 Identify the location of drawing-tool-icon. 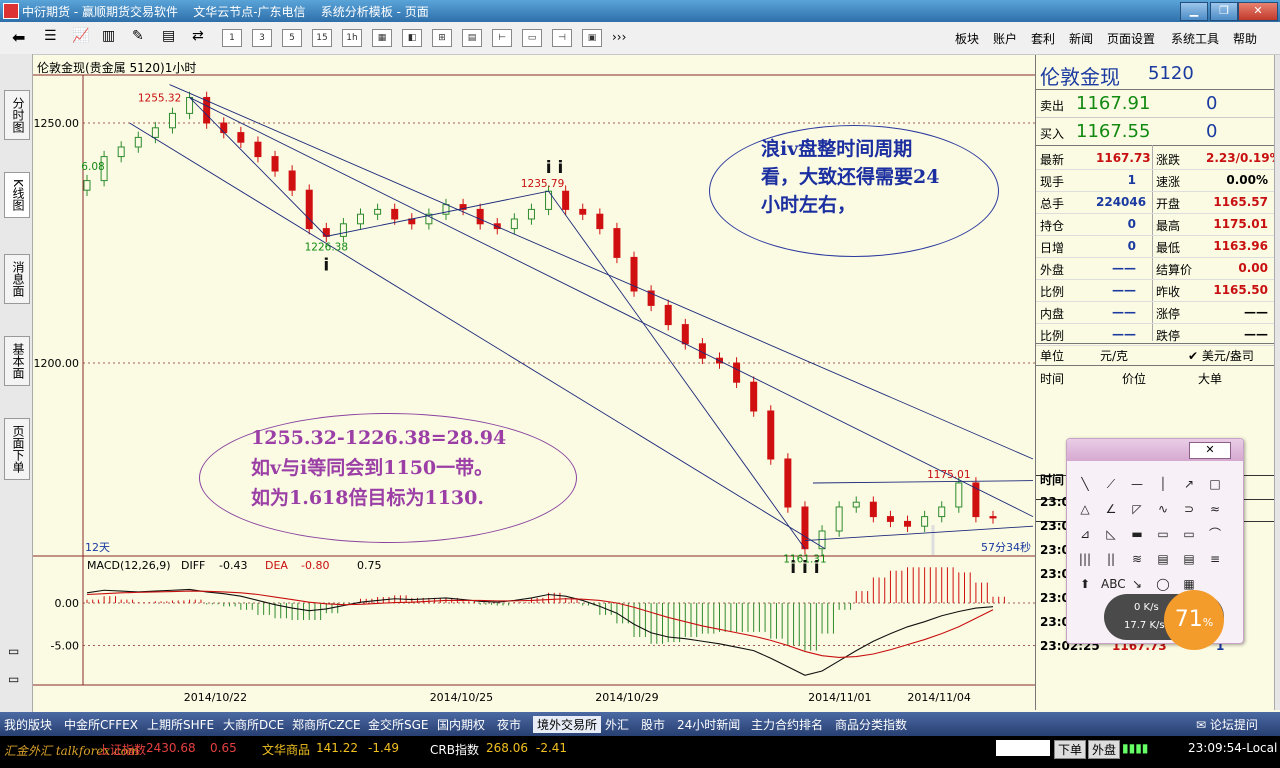
(1215, 584).